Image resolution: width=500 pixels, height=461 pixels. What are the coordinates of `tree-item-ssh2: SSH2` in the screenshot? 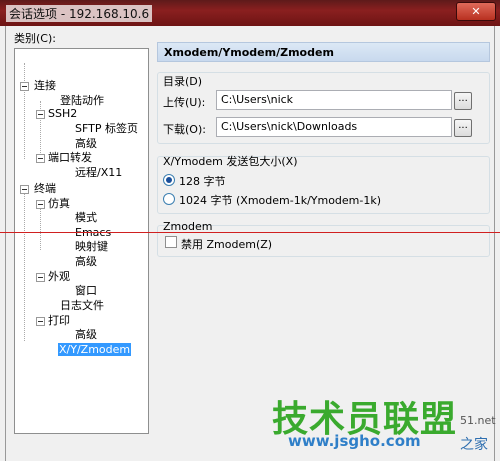 It's located at (62, 114).